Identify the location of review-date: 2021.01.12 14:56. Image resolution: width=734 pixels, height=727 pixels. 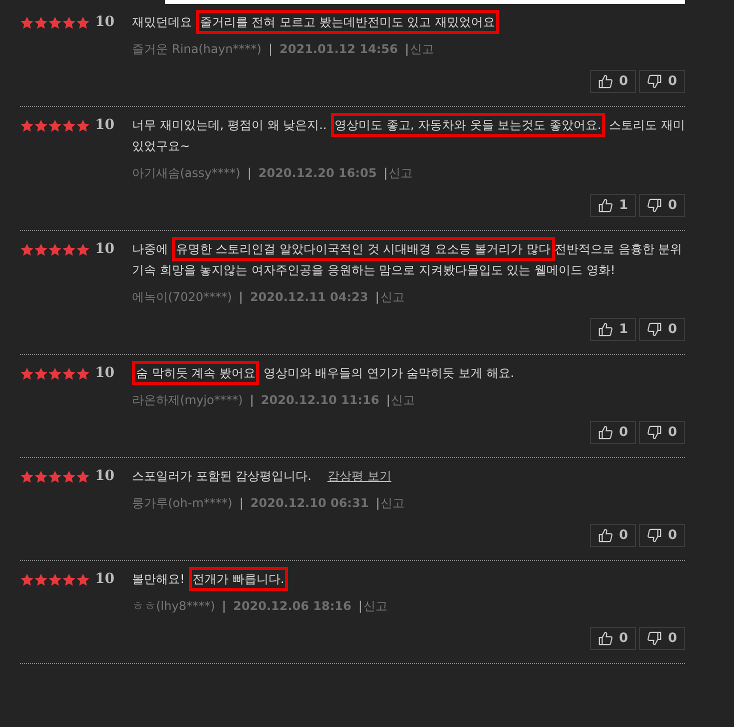
(339, 49).